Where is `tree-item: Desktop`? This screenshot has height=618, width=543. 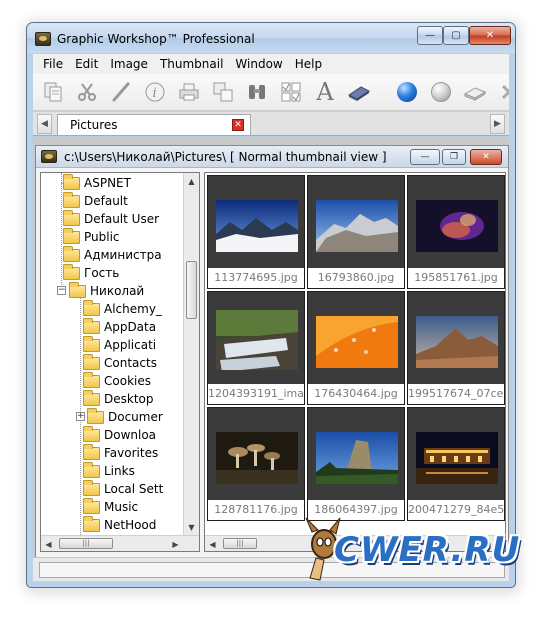
tree-item: Desktop is located at coordinates (118, 398).